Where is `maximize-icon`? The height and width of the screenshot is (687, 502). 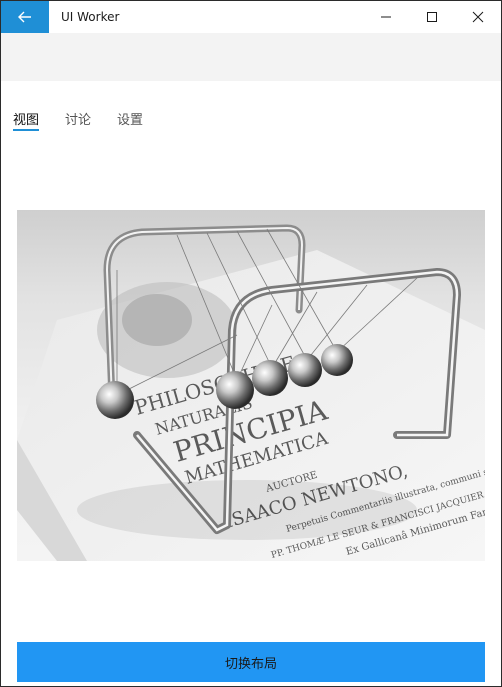 maximize-icon is located at coordinates (432, 17).